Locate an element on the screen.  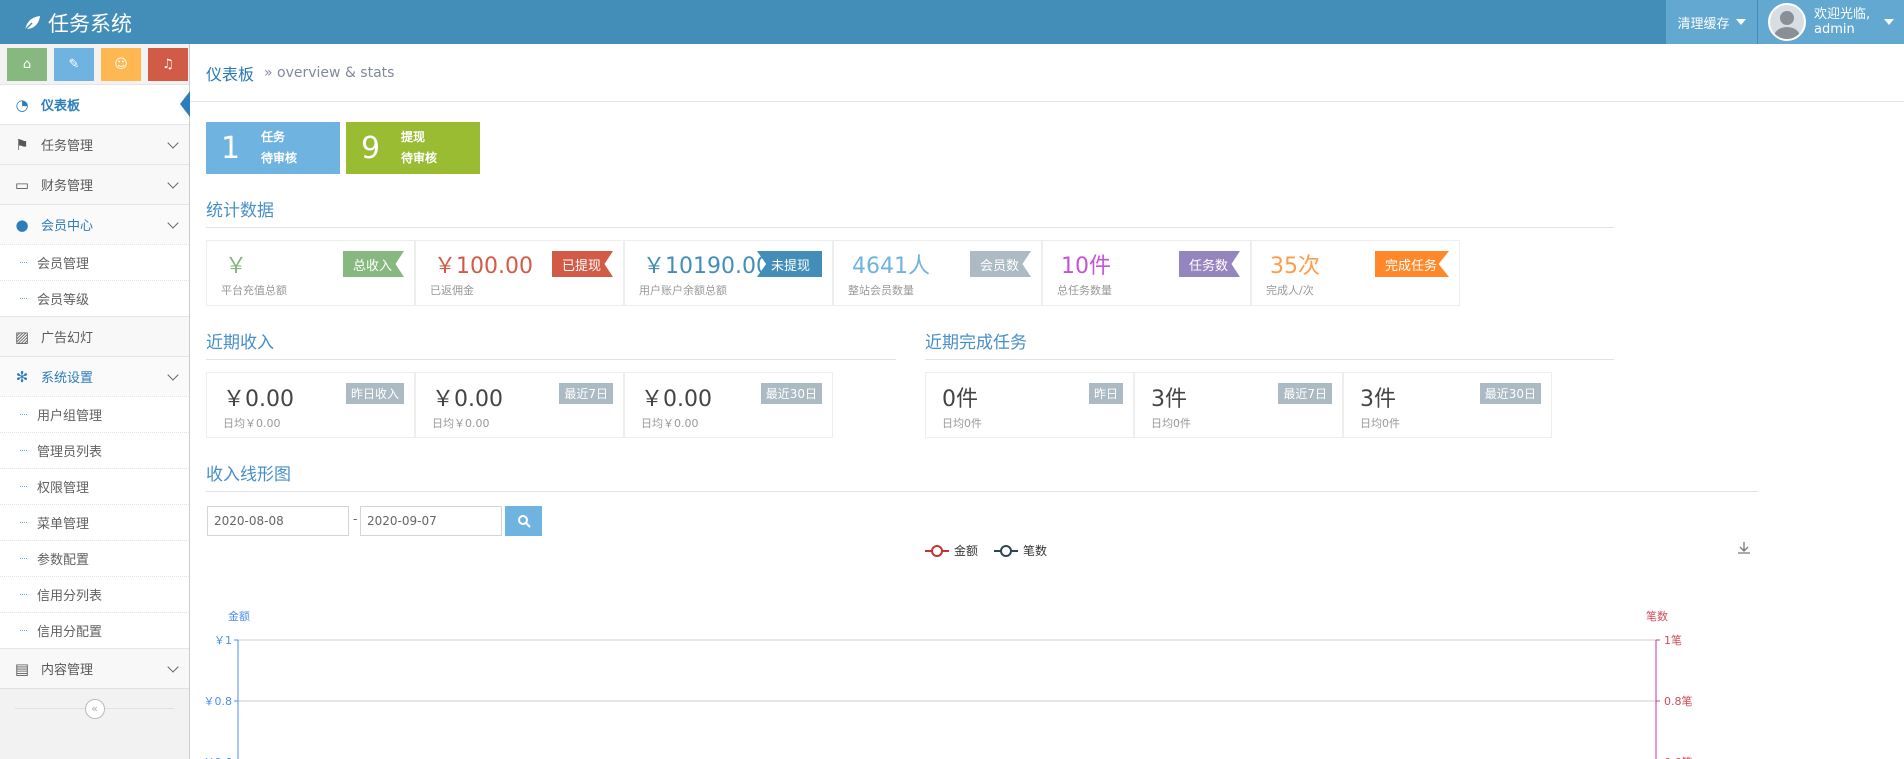
sidebar-item-label: 会员中心 is located at coordinates (67, 226).